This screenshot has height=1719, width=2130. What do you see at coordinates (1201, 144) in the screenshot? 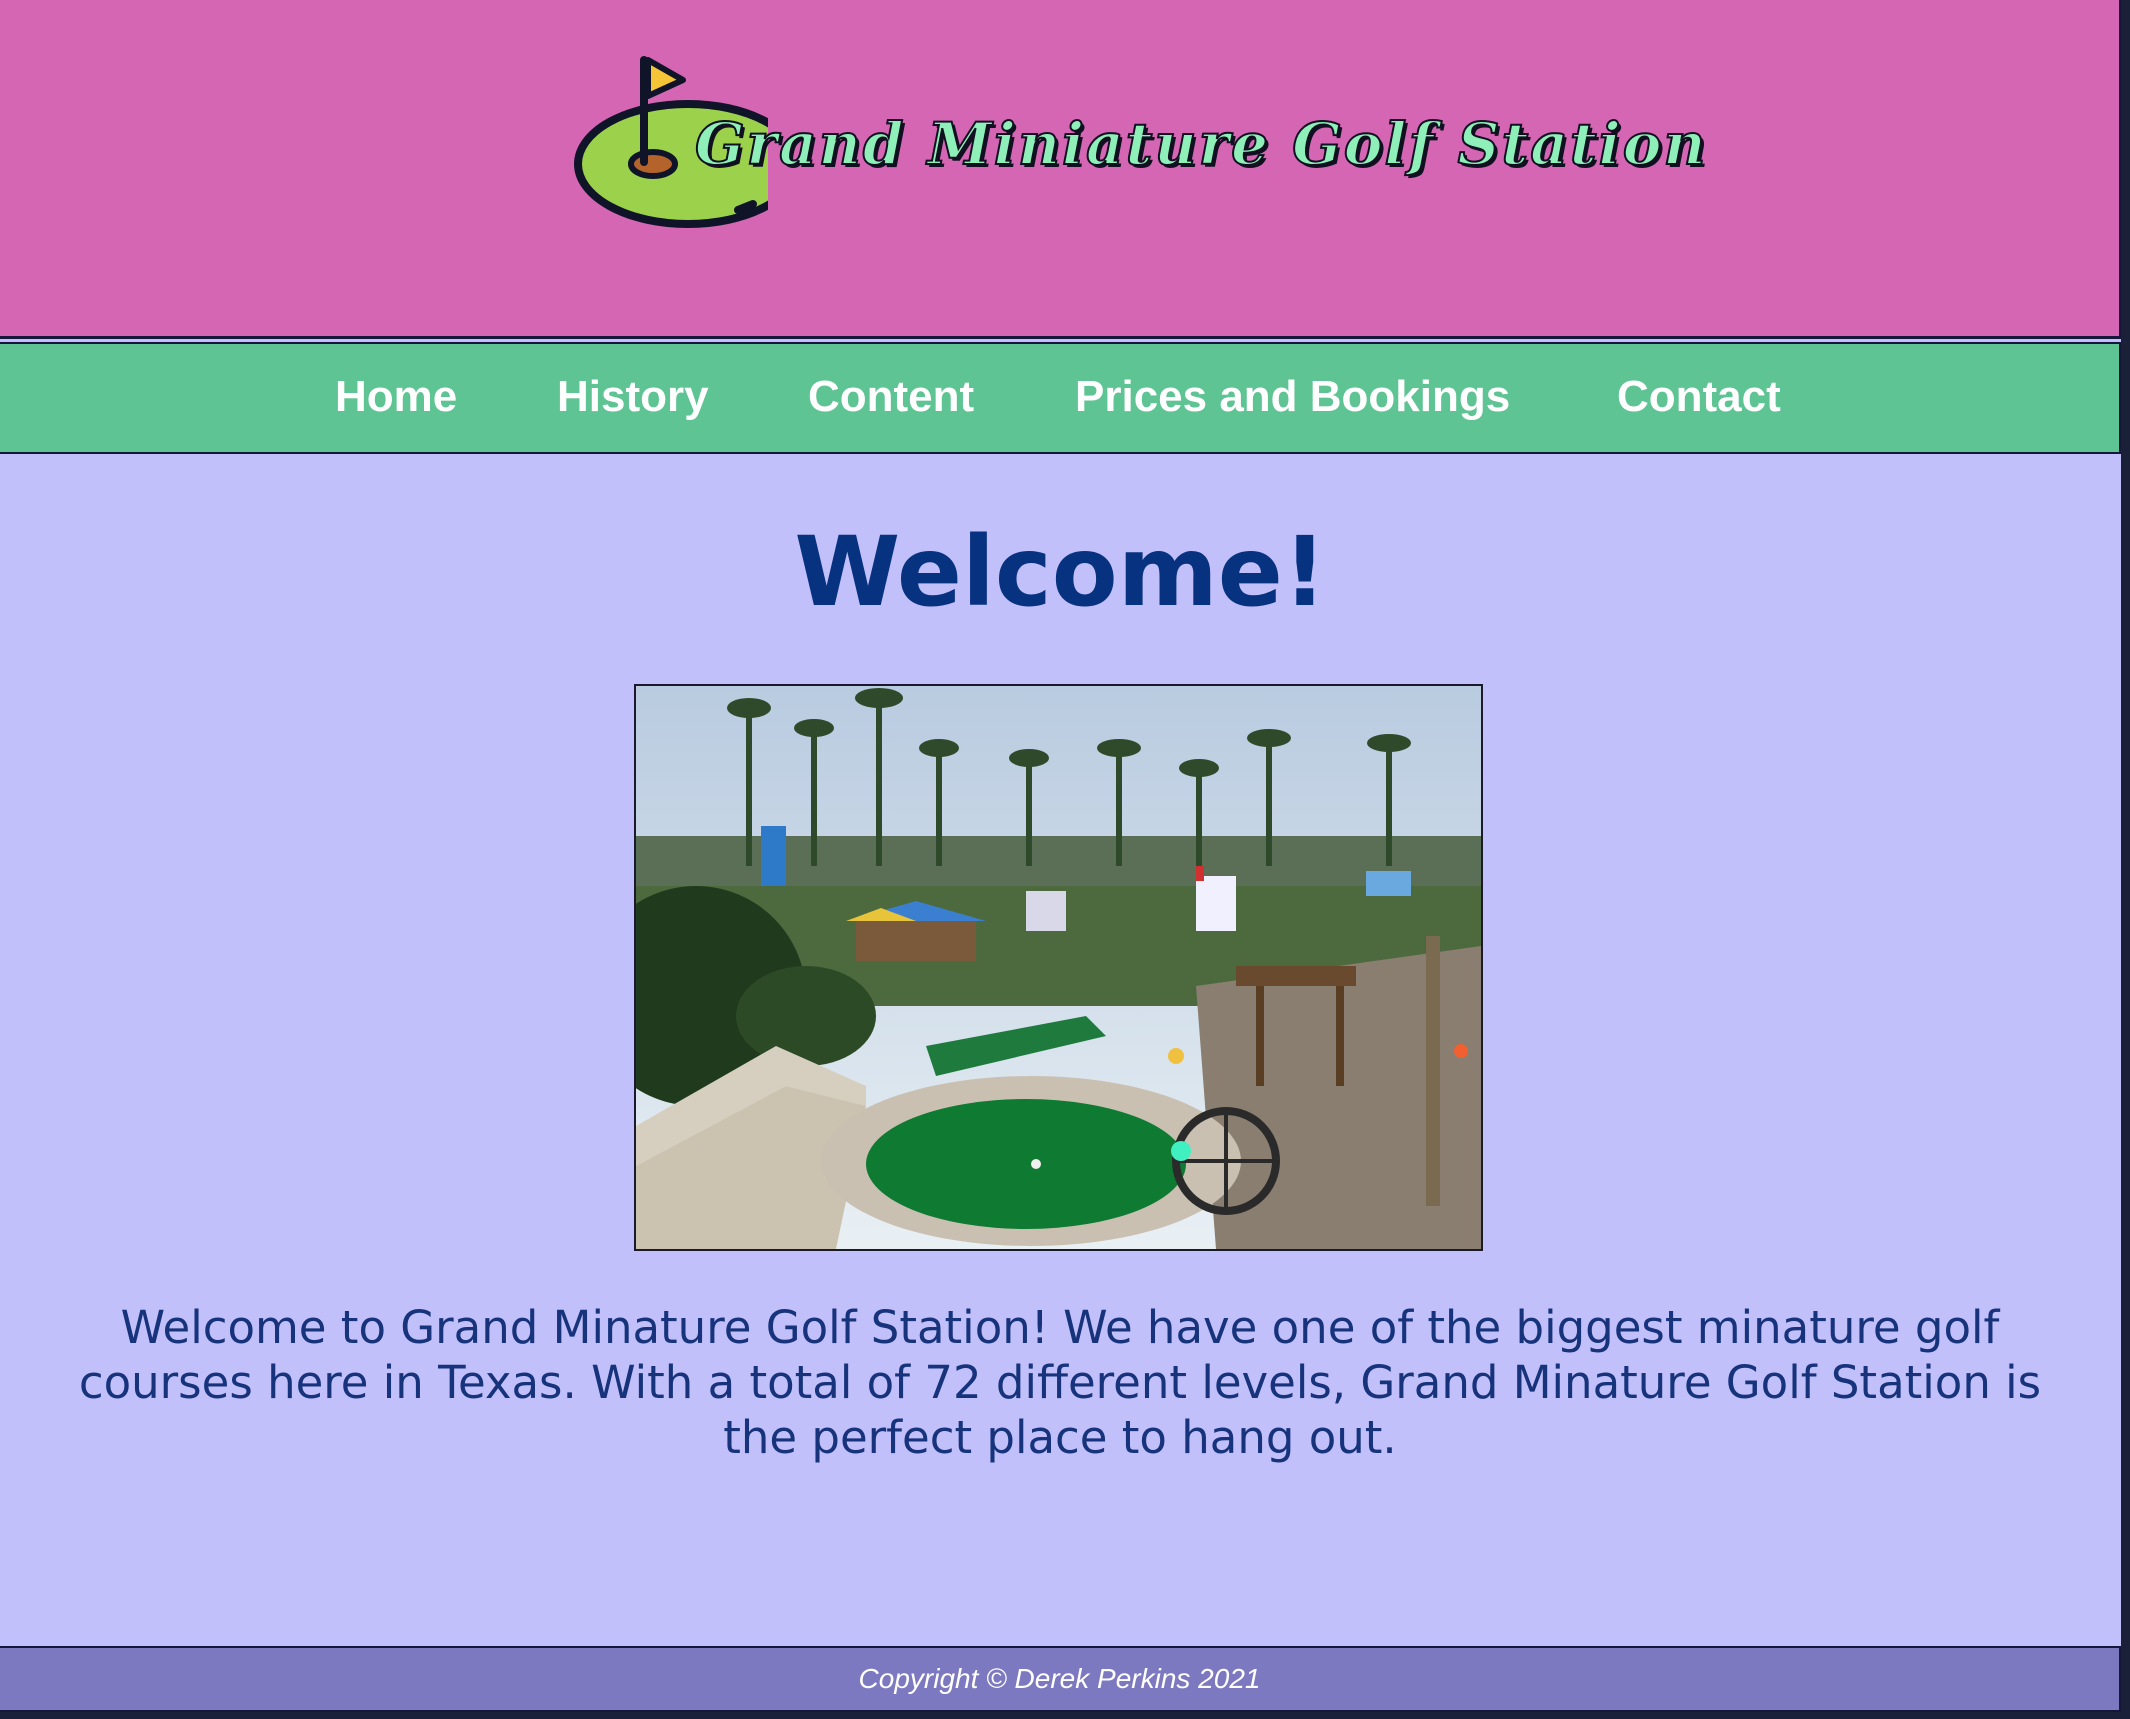
I see `logo-text: Grand Miniature Golf Station` at bounding box center [1201, 144].